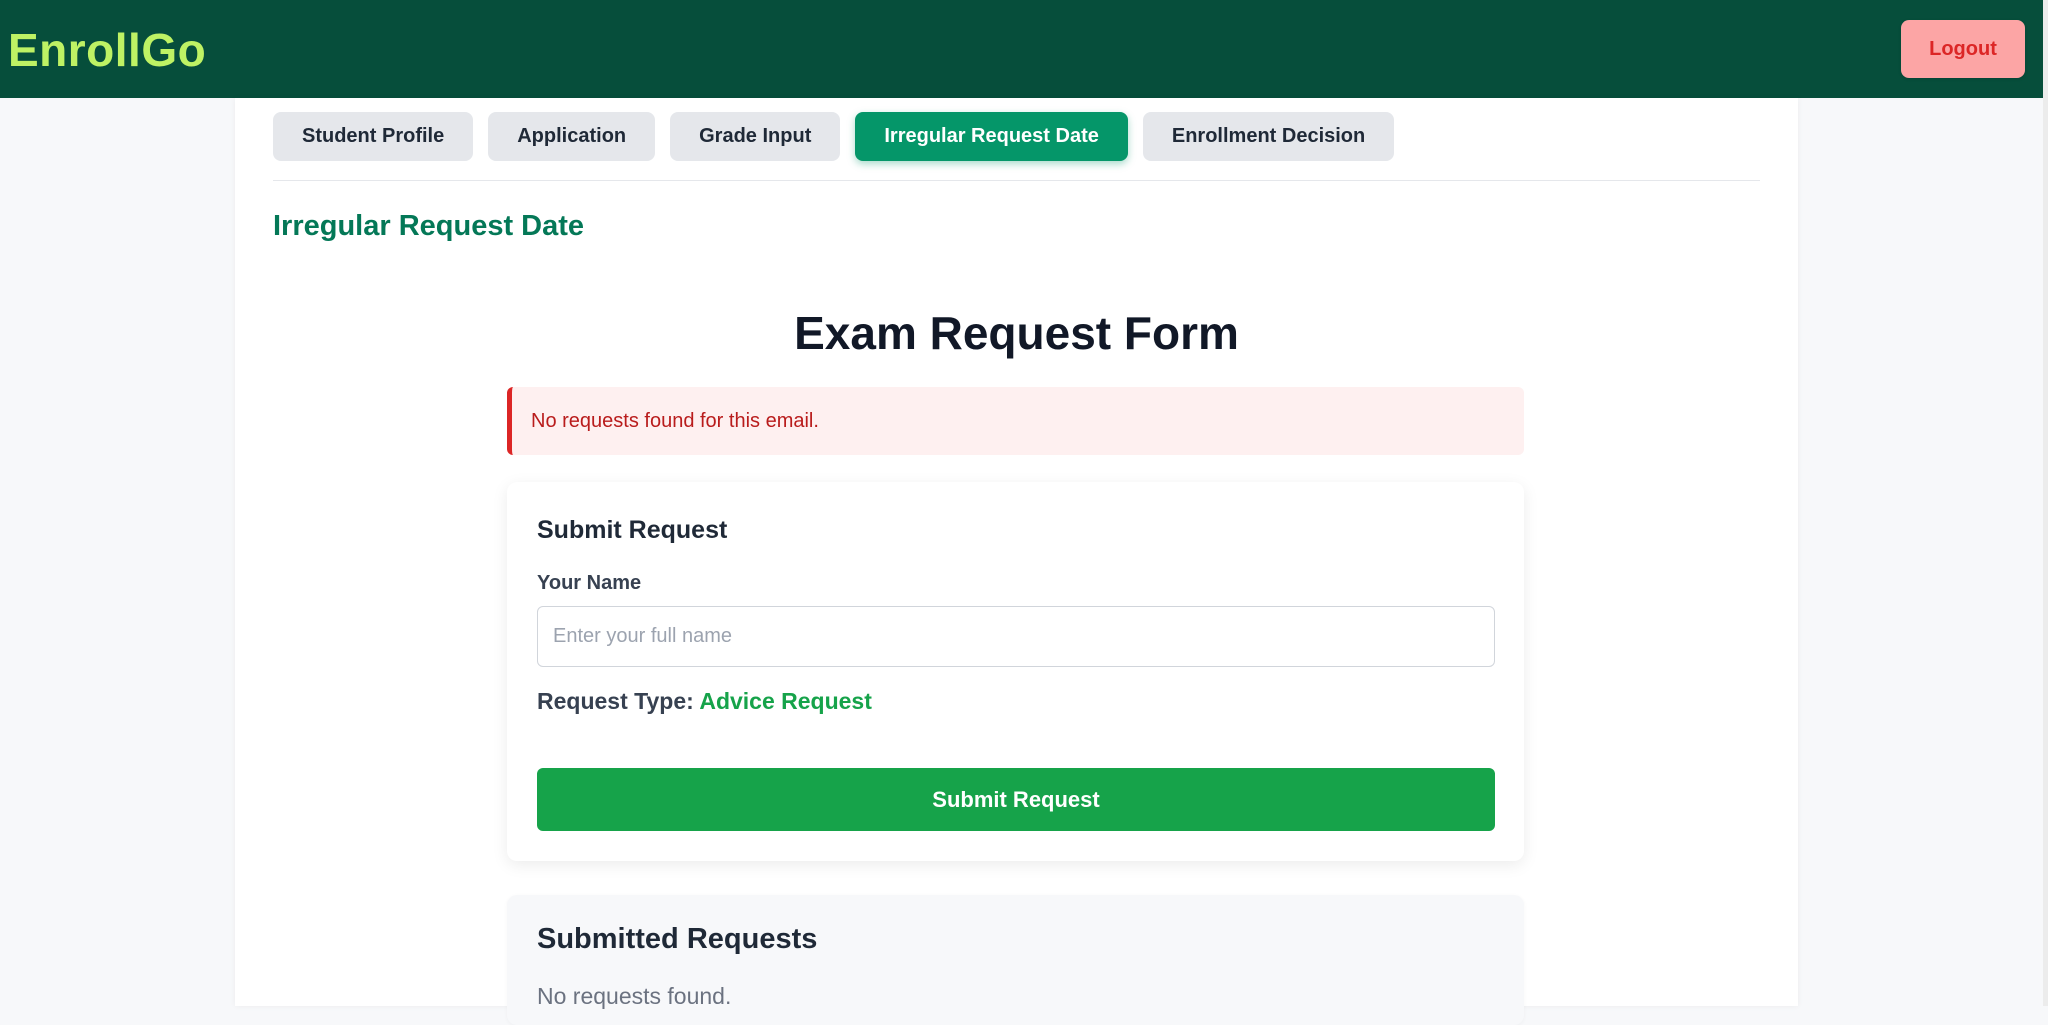 This screenshot has height=1025, width=2048. Describe the element at coordinates (429, 226) in the screenshot. I see `section-title: Irregular Request Date` at that location.